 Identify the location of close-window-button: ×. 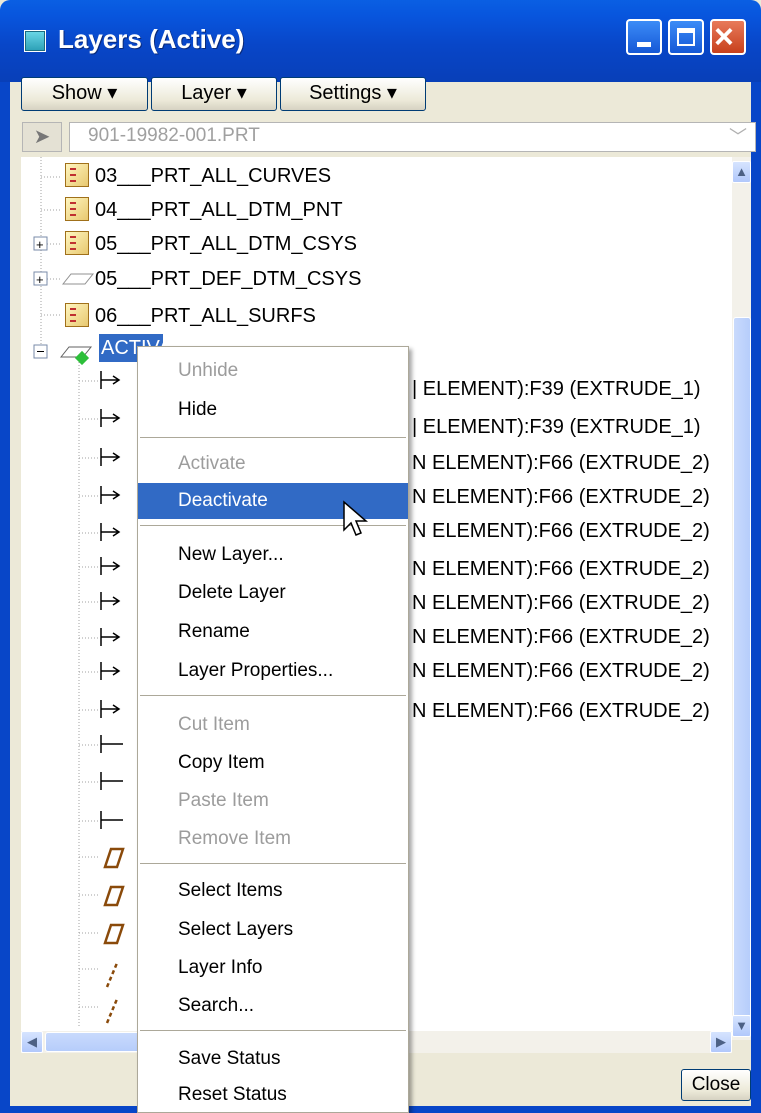
(728, 37).